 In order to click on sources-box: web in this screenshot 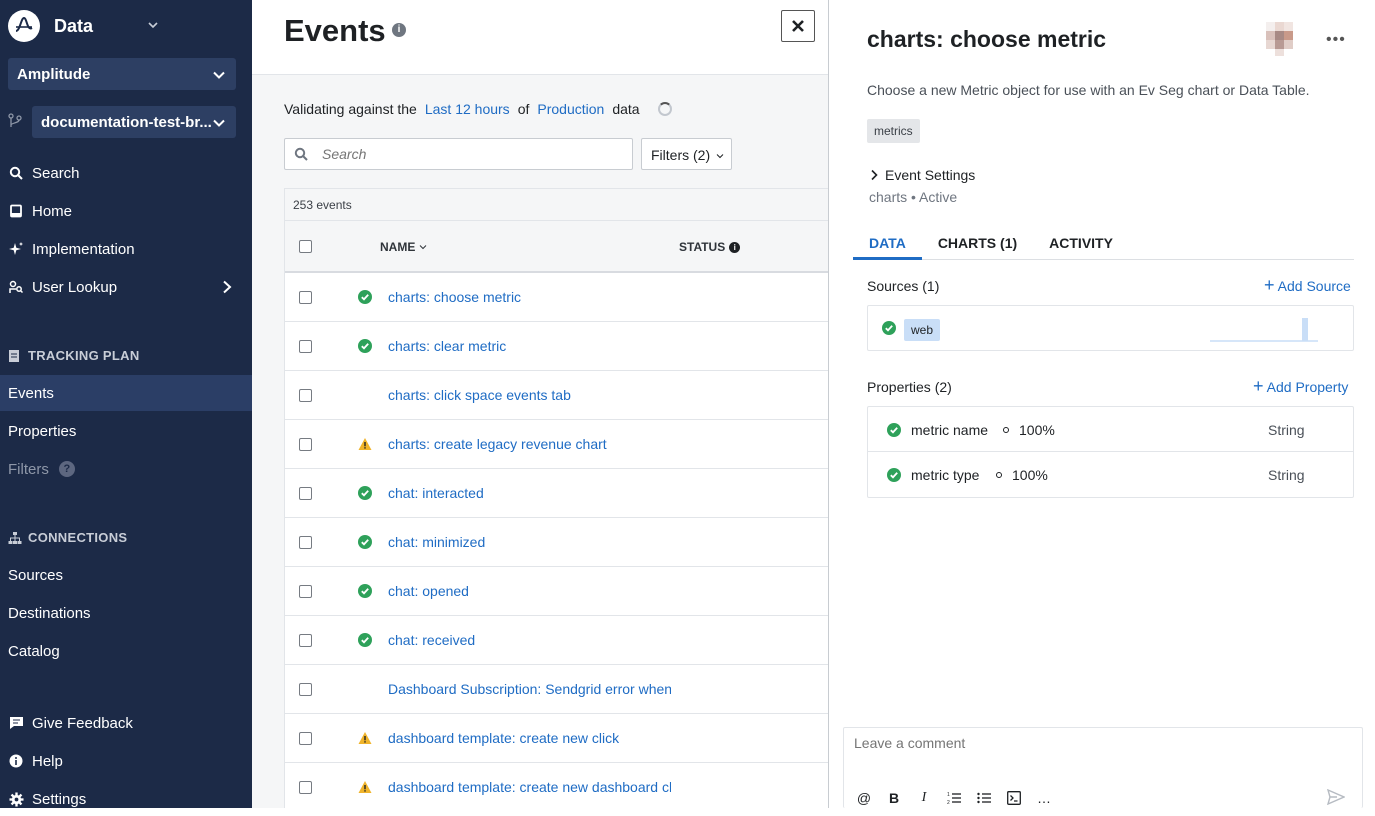, I will do `click(1110, 328)`.